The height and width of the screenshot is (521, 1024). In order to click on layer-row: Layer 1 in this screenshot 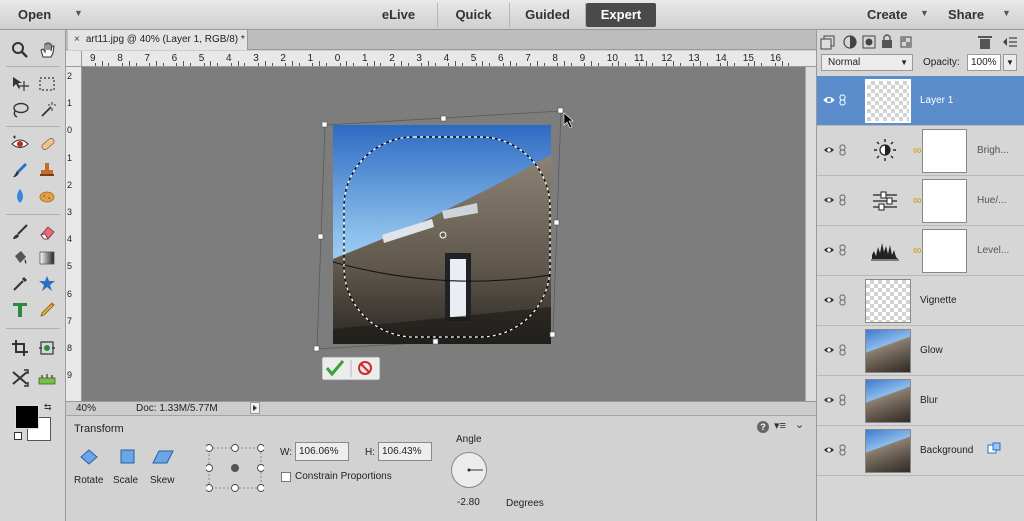, I will do `click(920, 101)`.